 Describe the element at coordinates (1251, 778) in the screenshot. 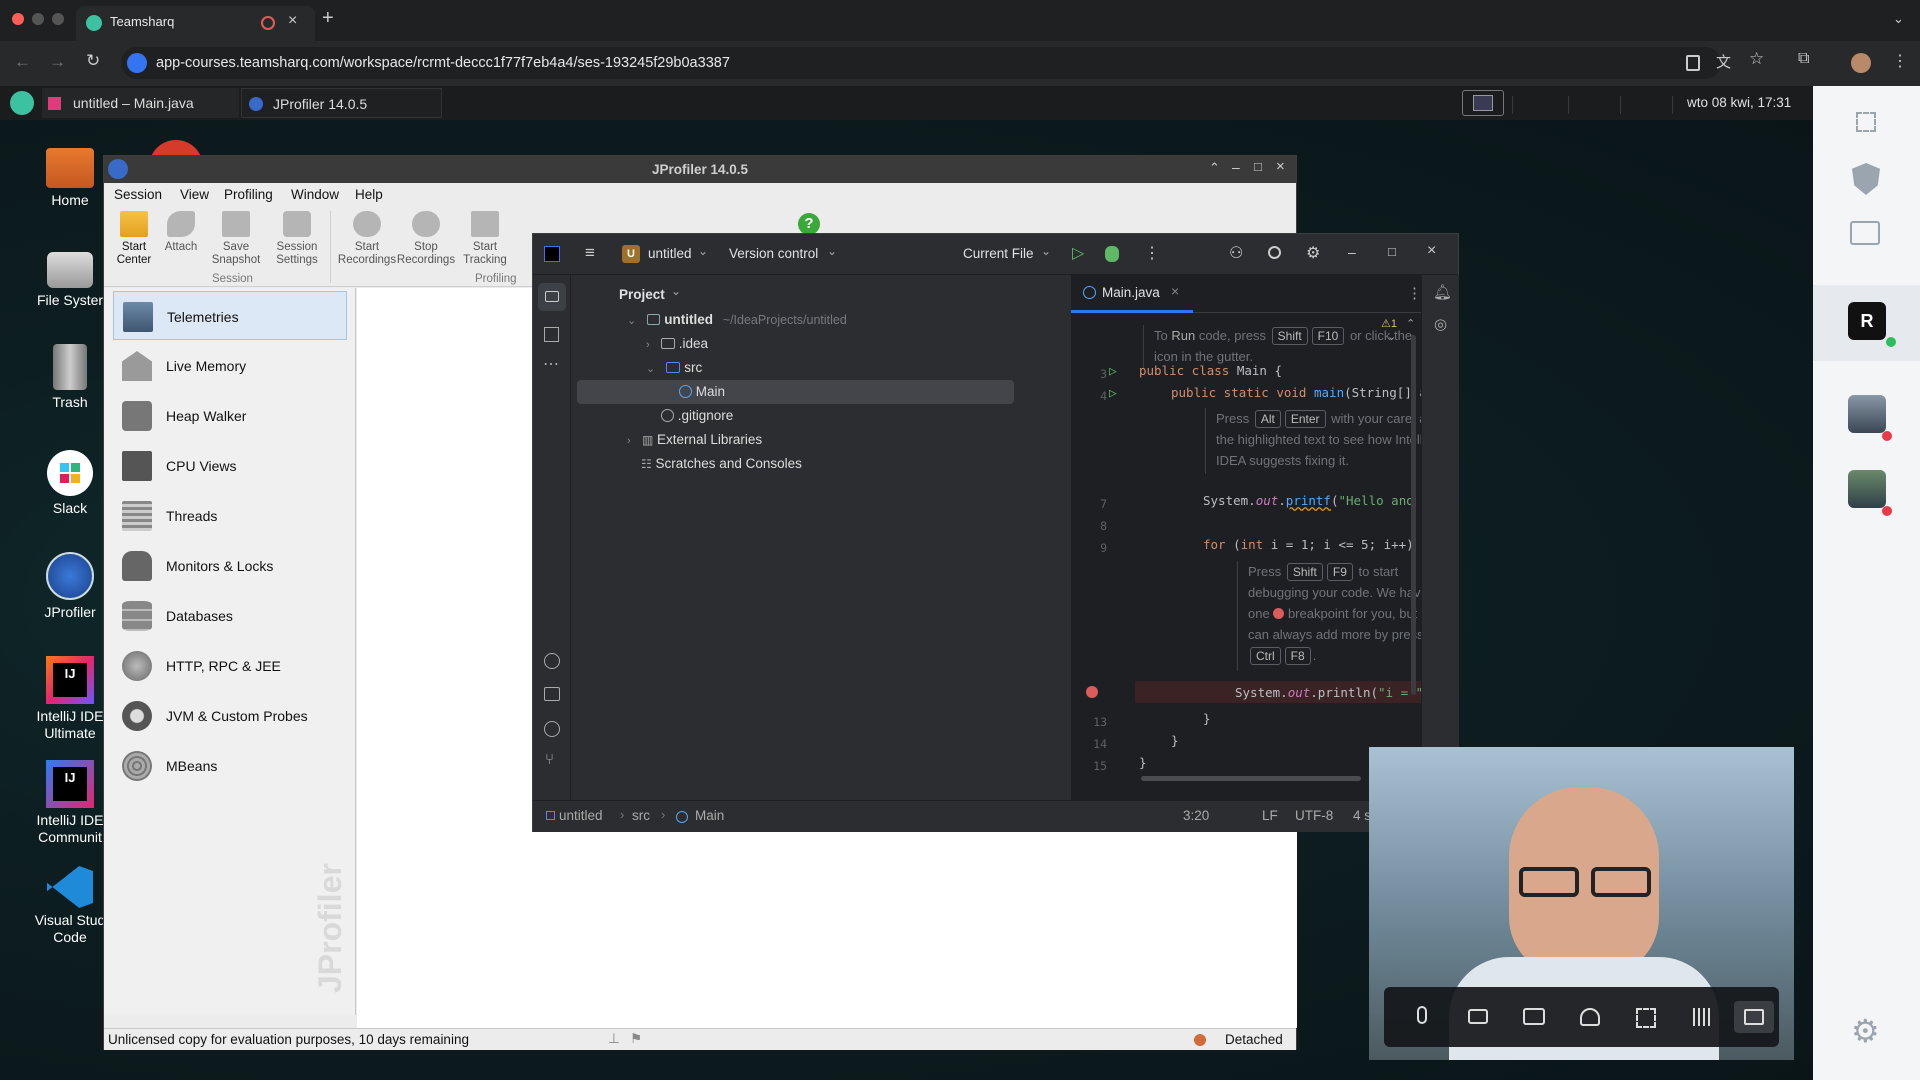

I see `horizontal-scrollbar` at that location.